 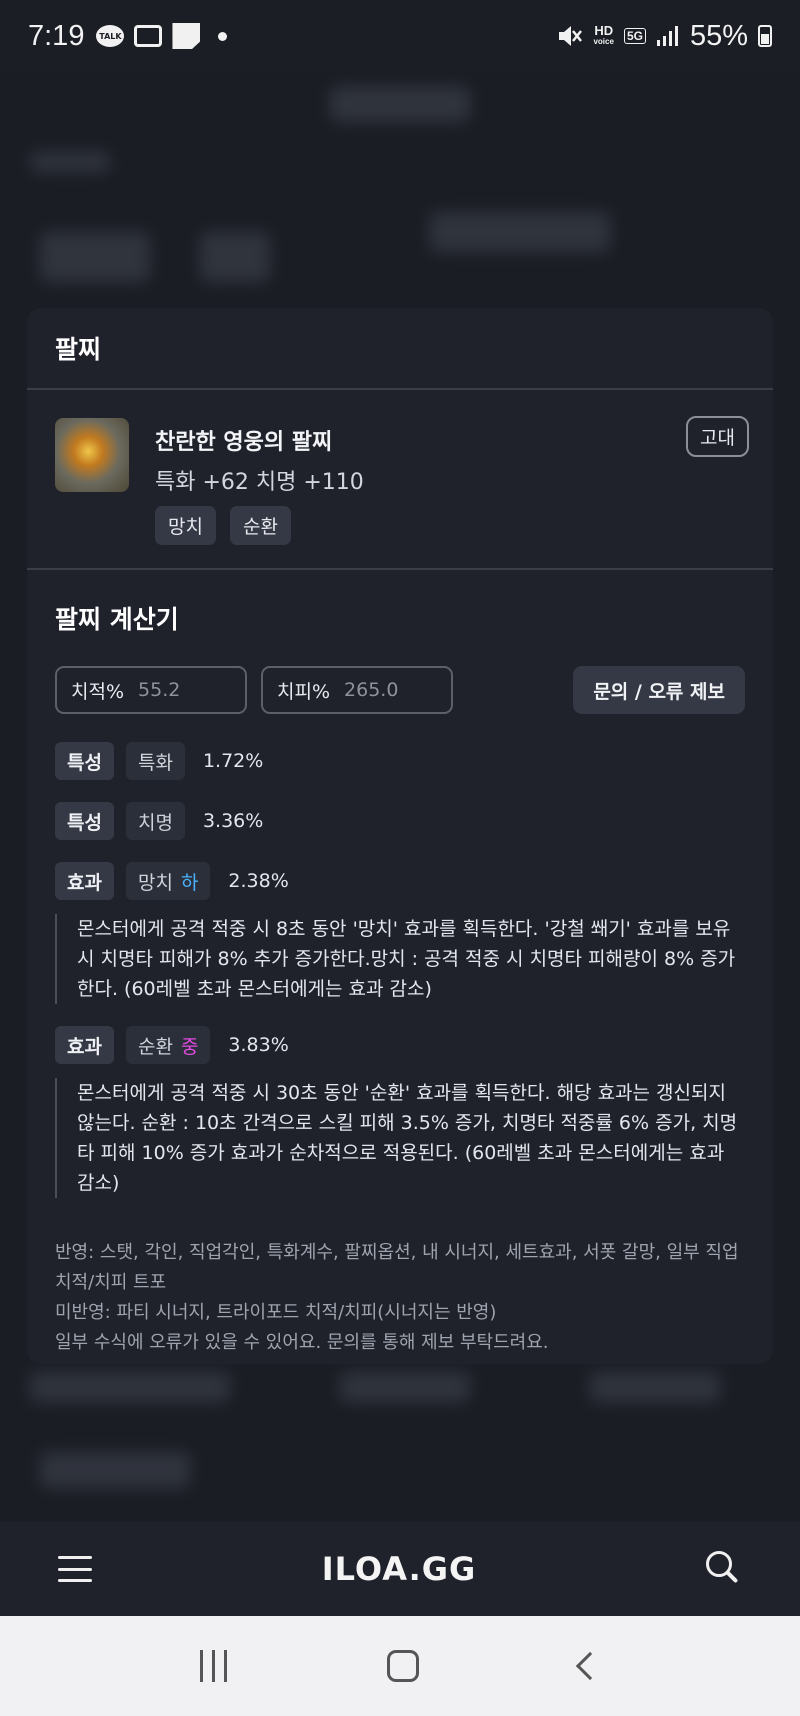 What do you see at coordinates (185, 525) in the screenshot?
I see `item-tag: 망치` at bounding box center [185, 525].